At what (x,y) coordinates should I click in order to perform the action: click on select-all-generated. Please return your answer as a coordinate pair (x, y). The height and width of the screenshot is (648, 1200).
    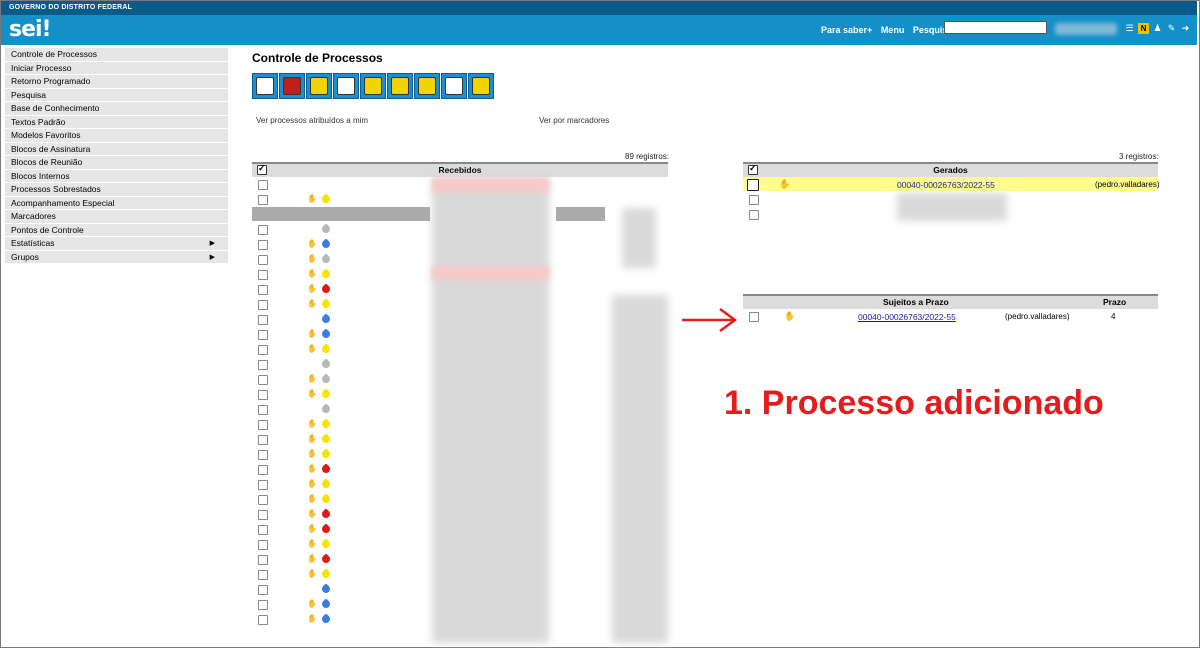
    Looking at the image, I should click on (753, 169).